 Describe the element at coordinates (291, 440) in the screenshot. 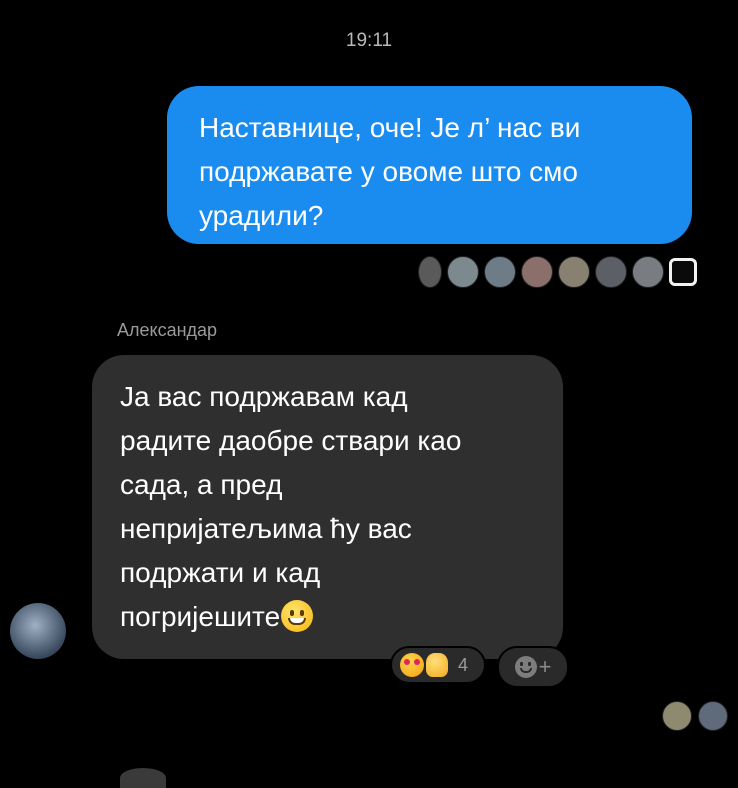

I see `message-line: радите даобре ствари као` at that location.